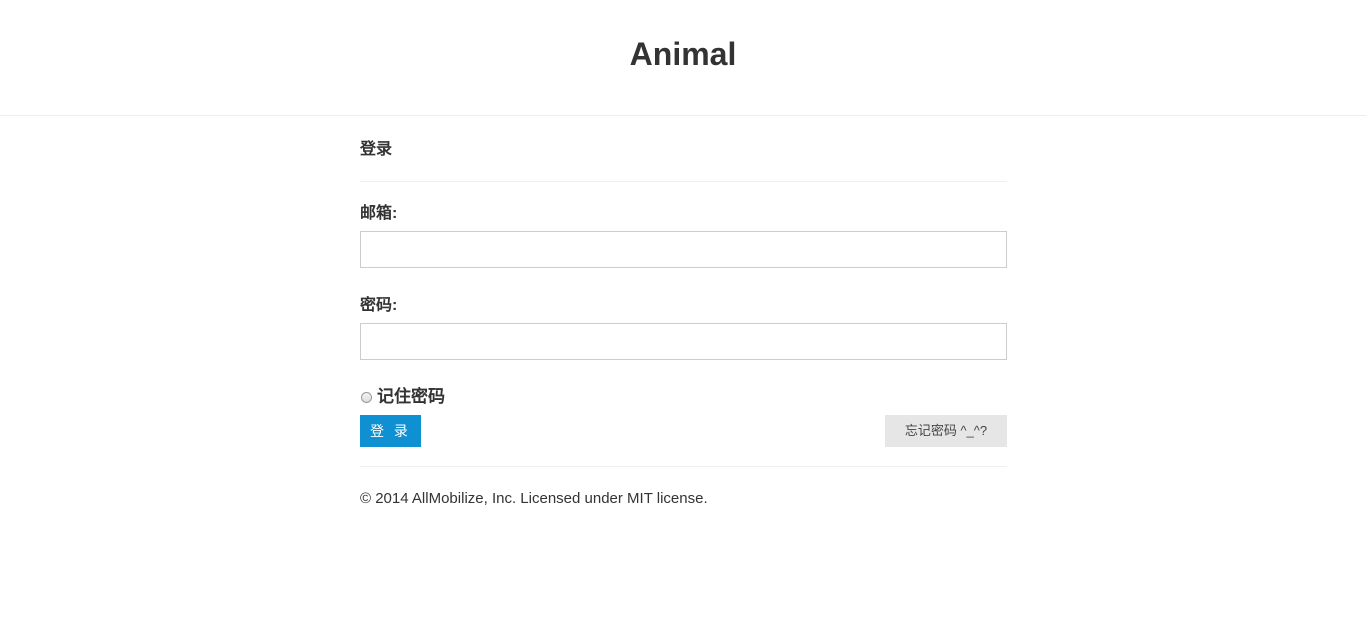 The image size is (1366, 631). What do you see at coordinates (946, 431) in the screenshot?
I see `forgot-password-button: 忘记密码 ^_^?` at bounding box center [946, 431].